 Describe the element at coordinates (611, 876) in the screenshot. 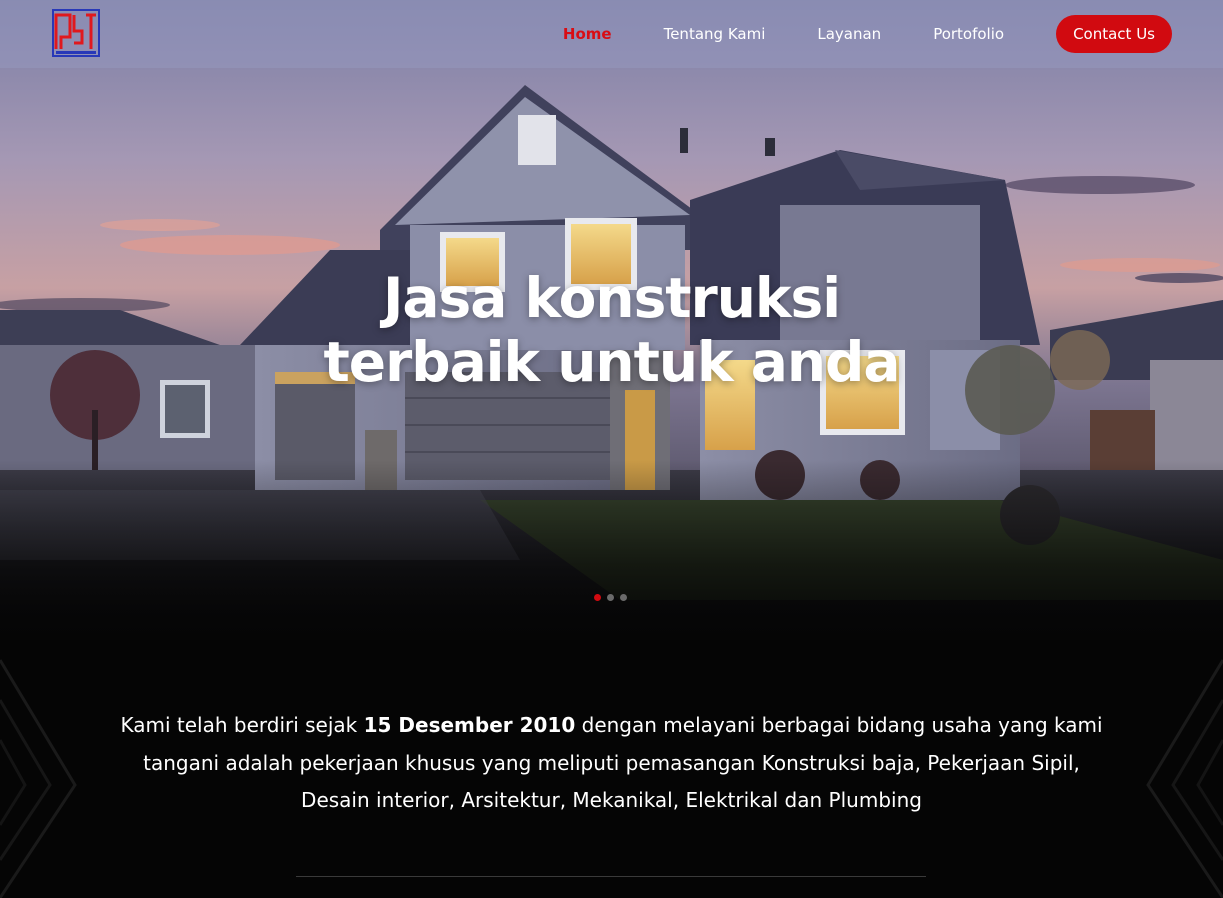

I see `section-divider` at that location.